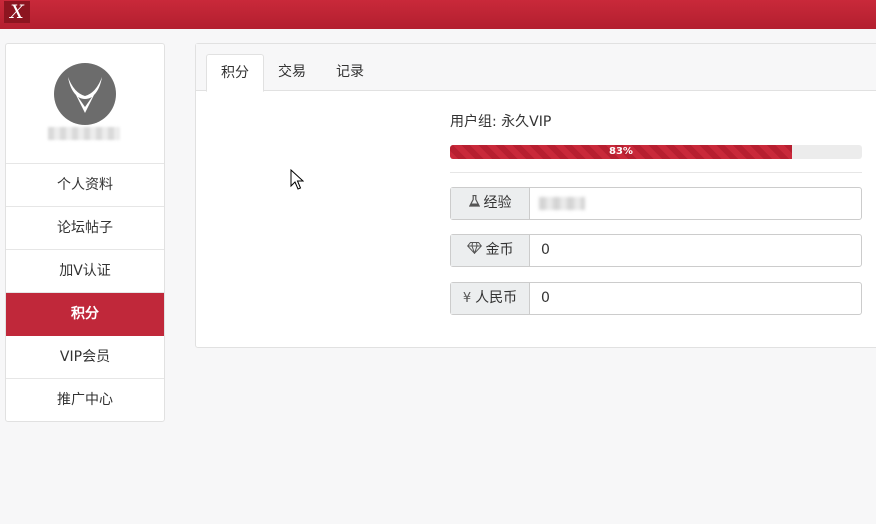  Describe the element at coordinates (85, 228) in the screenshot. I see `sidebar-item-forum-posts: 论坛帖子` at that location.